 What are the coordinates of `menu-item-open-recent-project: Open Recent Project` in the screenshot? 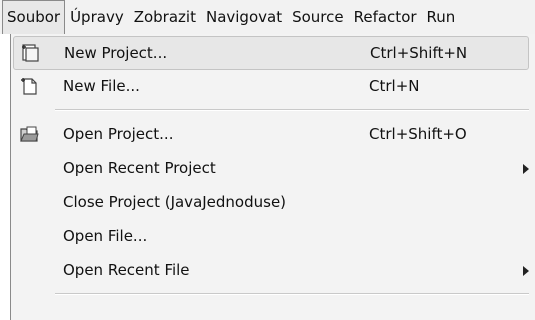 It's located at (271, 169).